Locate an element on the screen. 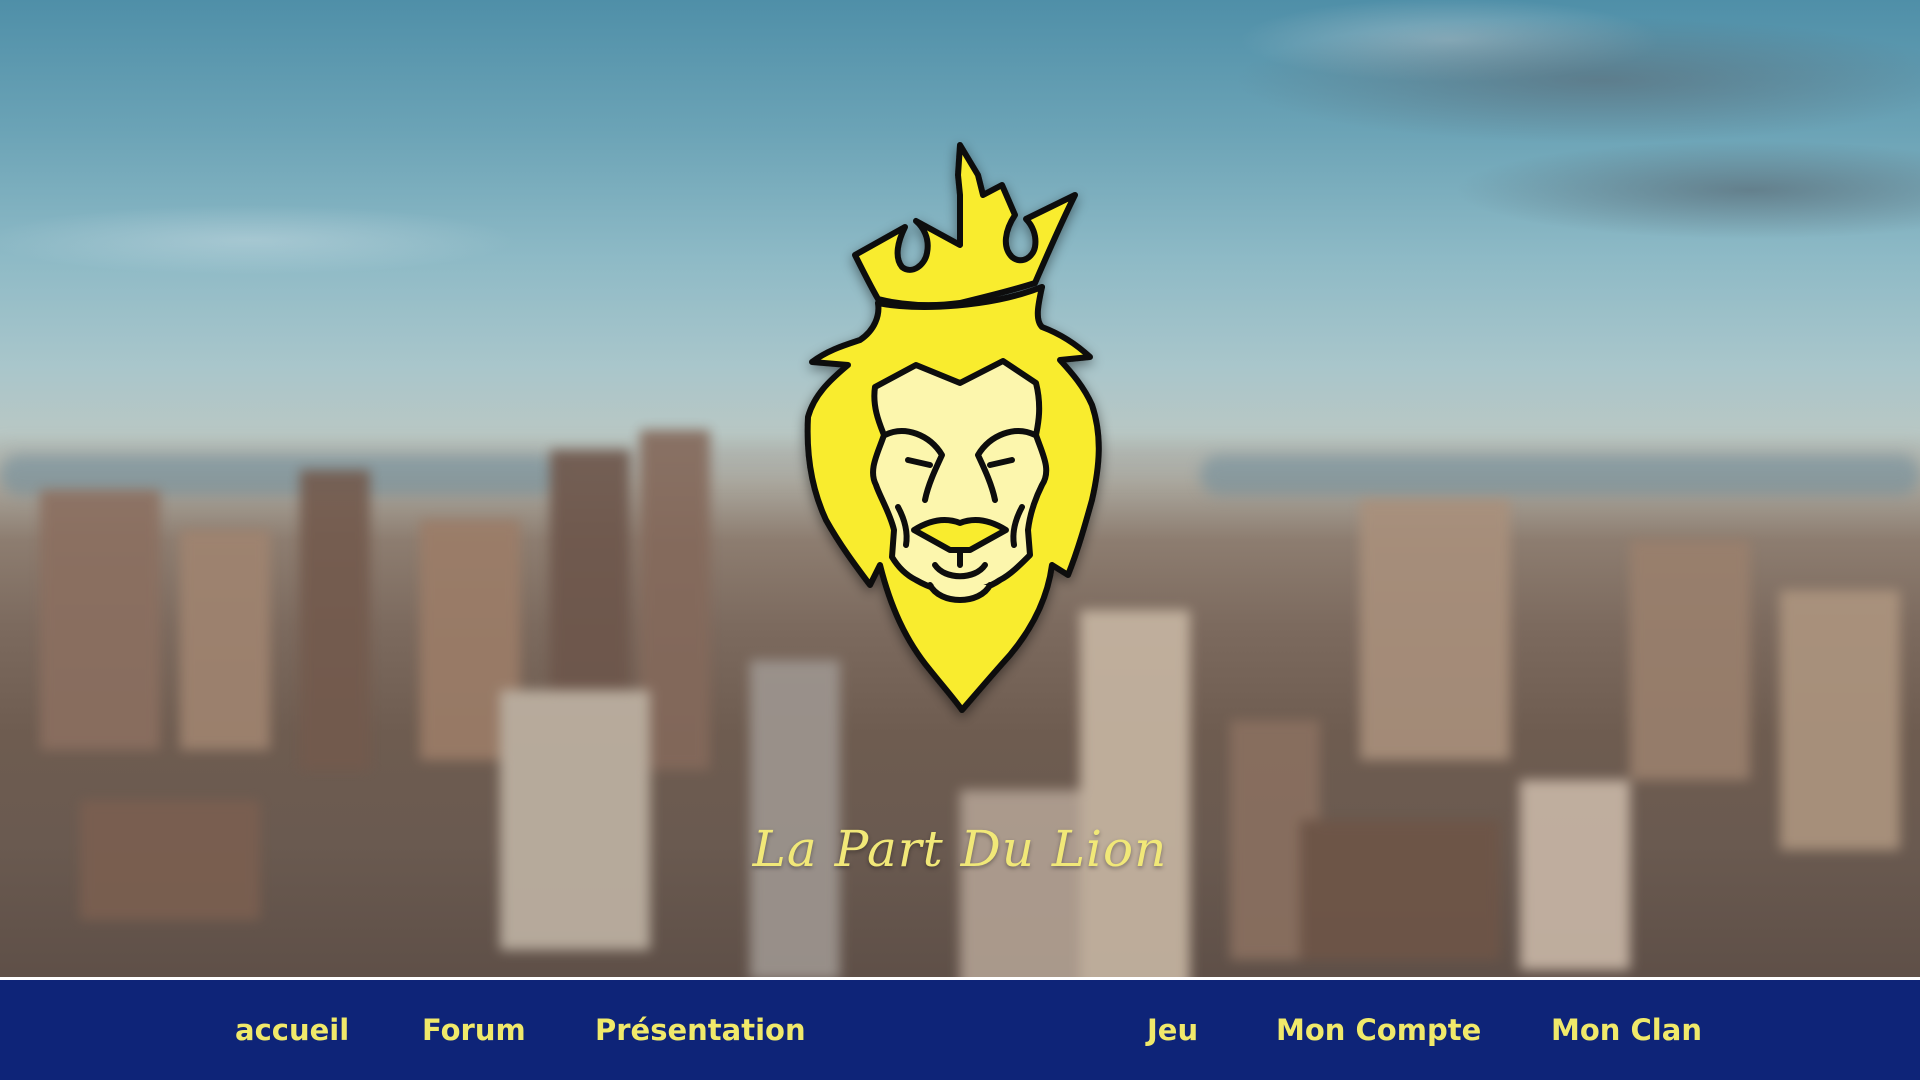 This screenshot has width=1920, height=1080. nav-jeu: Jeu is located at coordinates (1172, 1030).